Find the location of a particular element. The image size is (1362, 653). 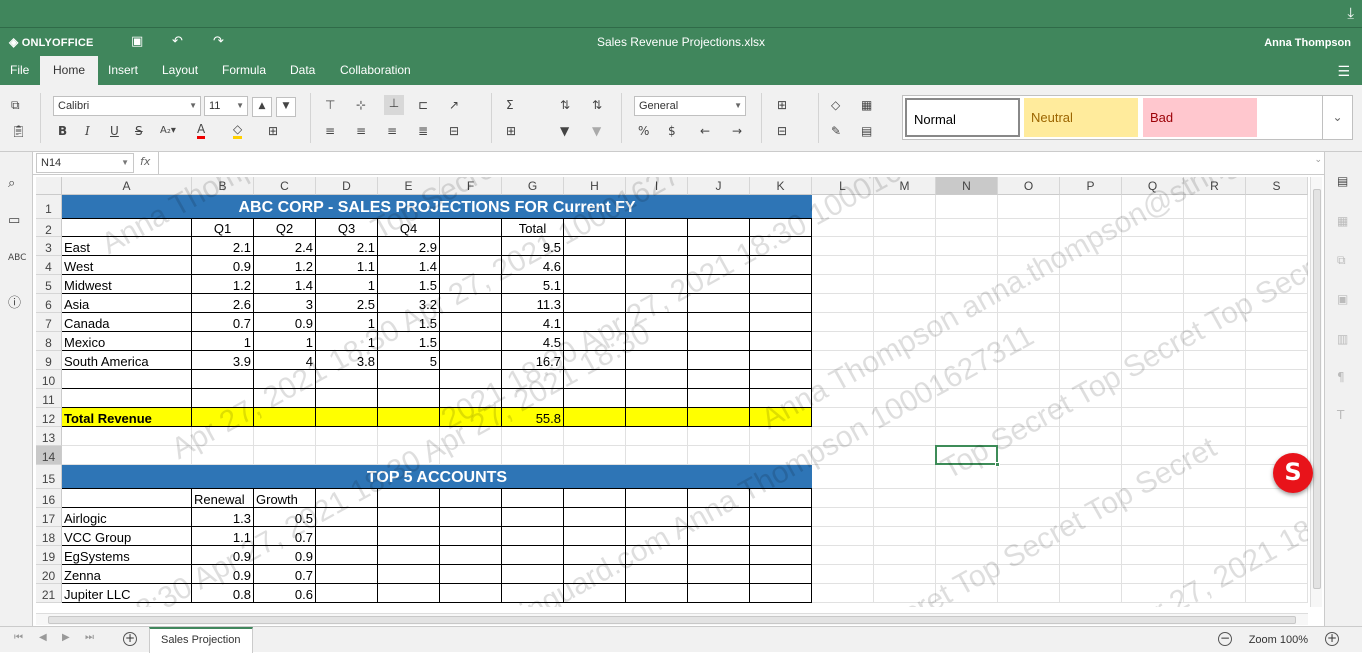

clear-icon: ◇ is located at coordinates (835, 105).